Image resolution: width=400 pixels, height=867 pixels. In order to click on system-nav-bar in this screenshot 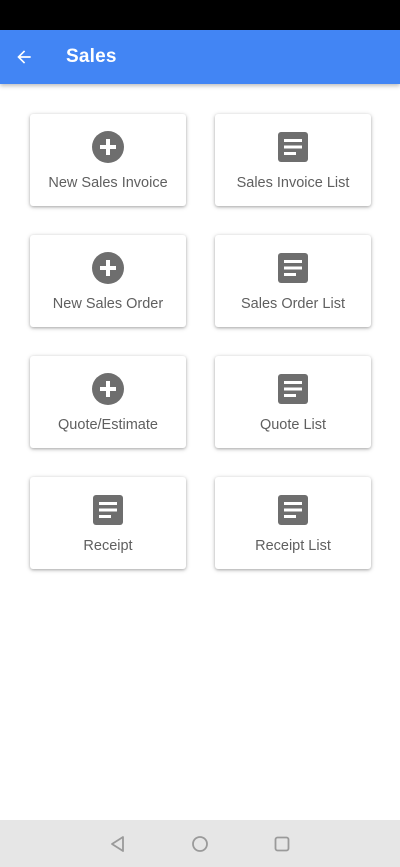, I will do `click(200, 843)`.